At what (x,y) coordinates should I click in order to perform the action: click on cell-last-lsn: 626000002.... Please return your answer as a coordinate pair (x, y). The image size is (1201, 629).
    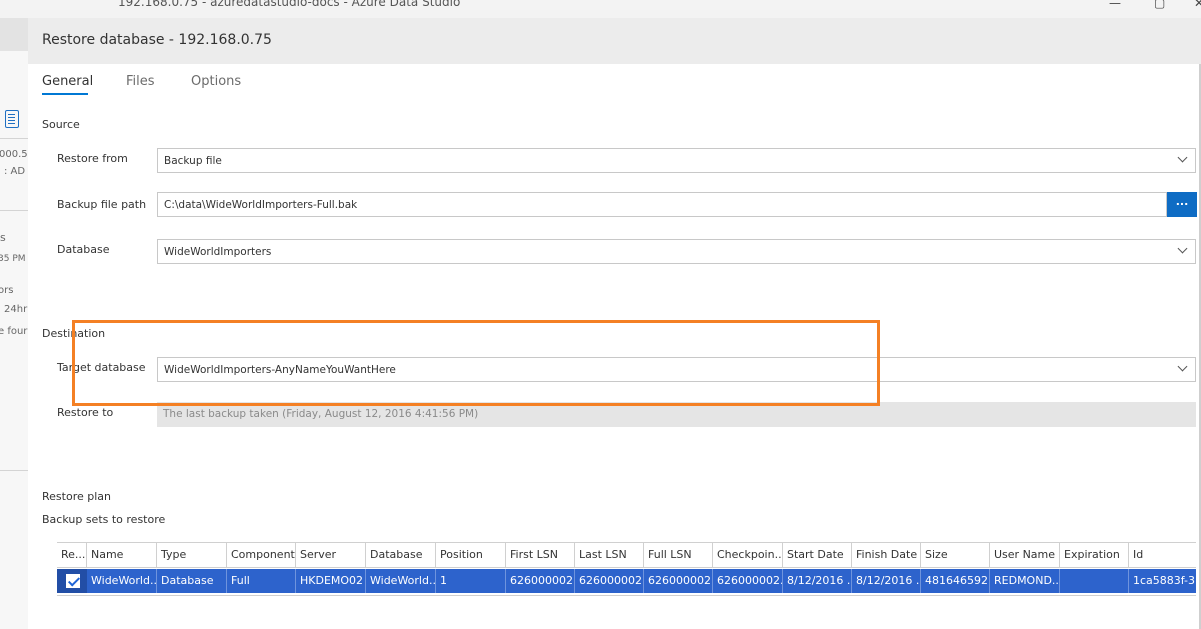
    Looking at the image, I should click on (609, 581).